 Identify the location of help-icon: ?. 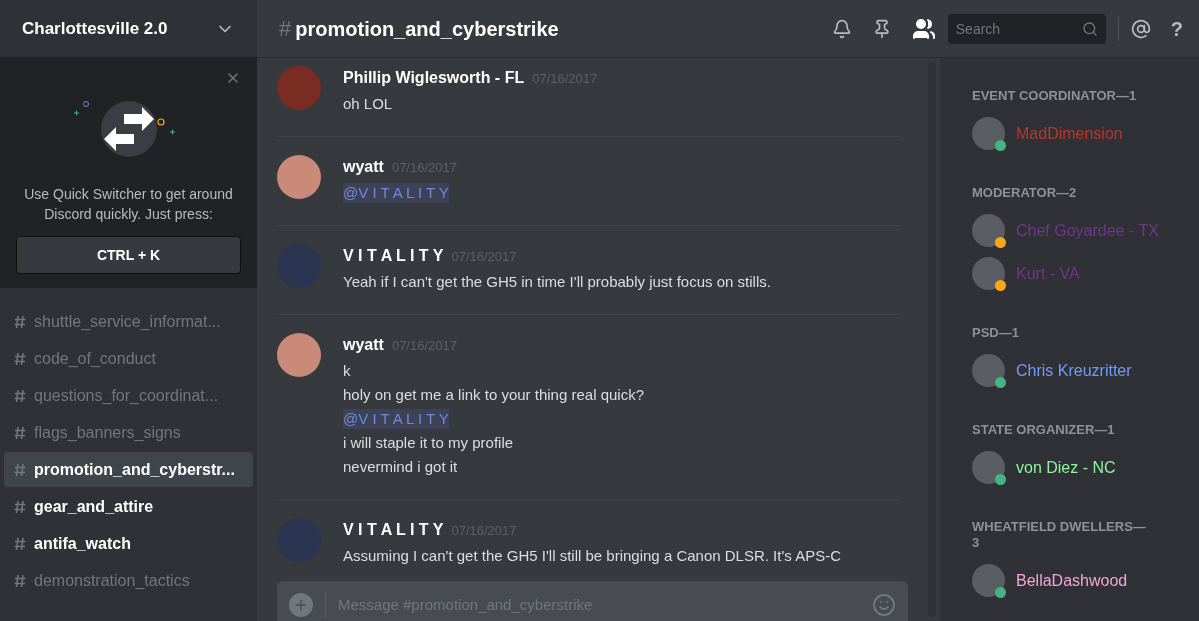
(1176, 28).